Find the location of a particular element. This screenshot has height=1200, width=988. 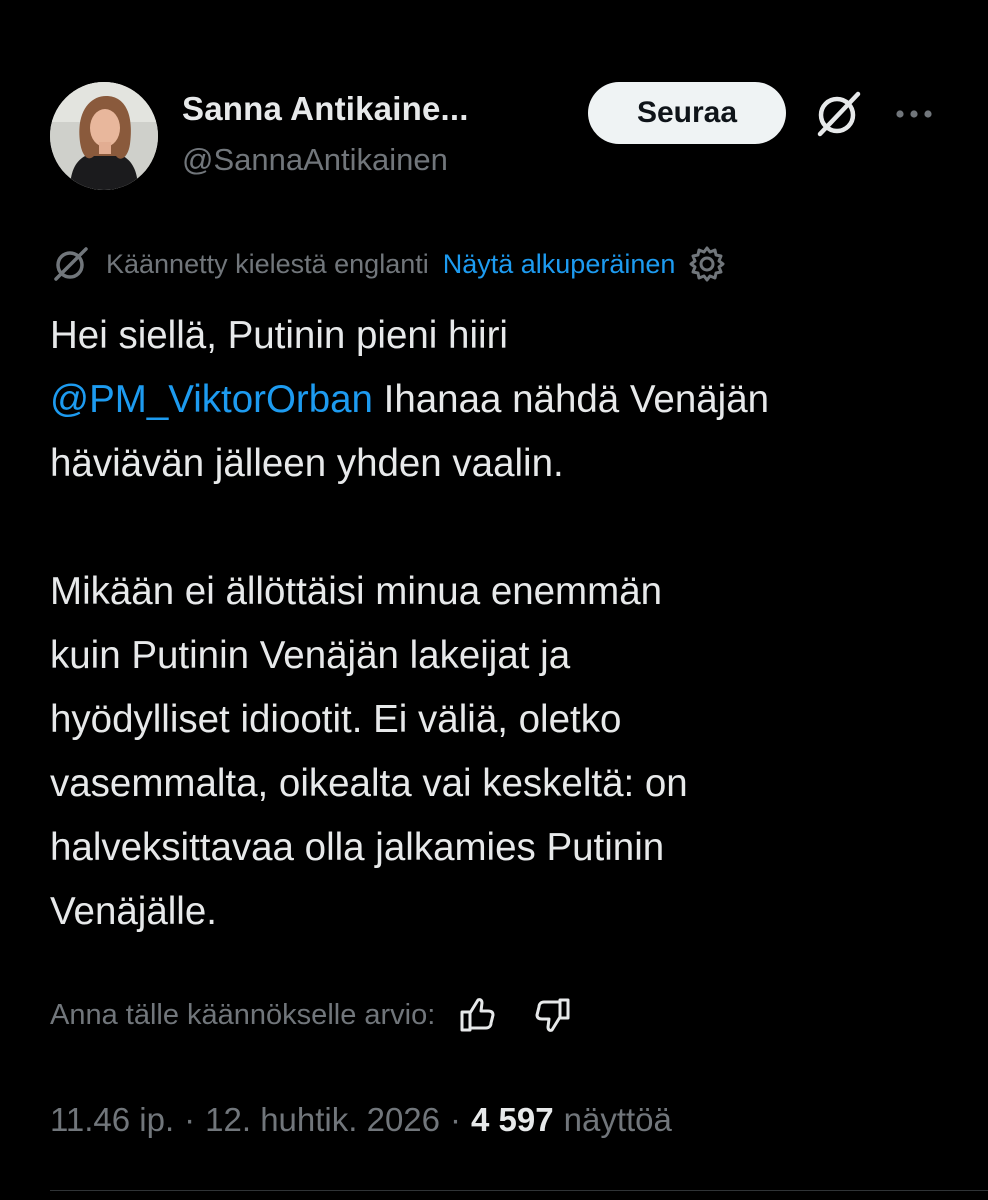

gear-icon is located at coordinates (707, 264).